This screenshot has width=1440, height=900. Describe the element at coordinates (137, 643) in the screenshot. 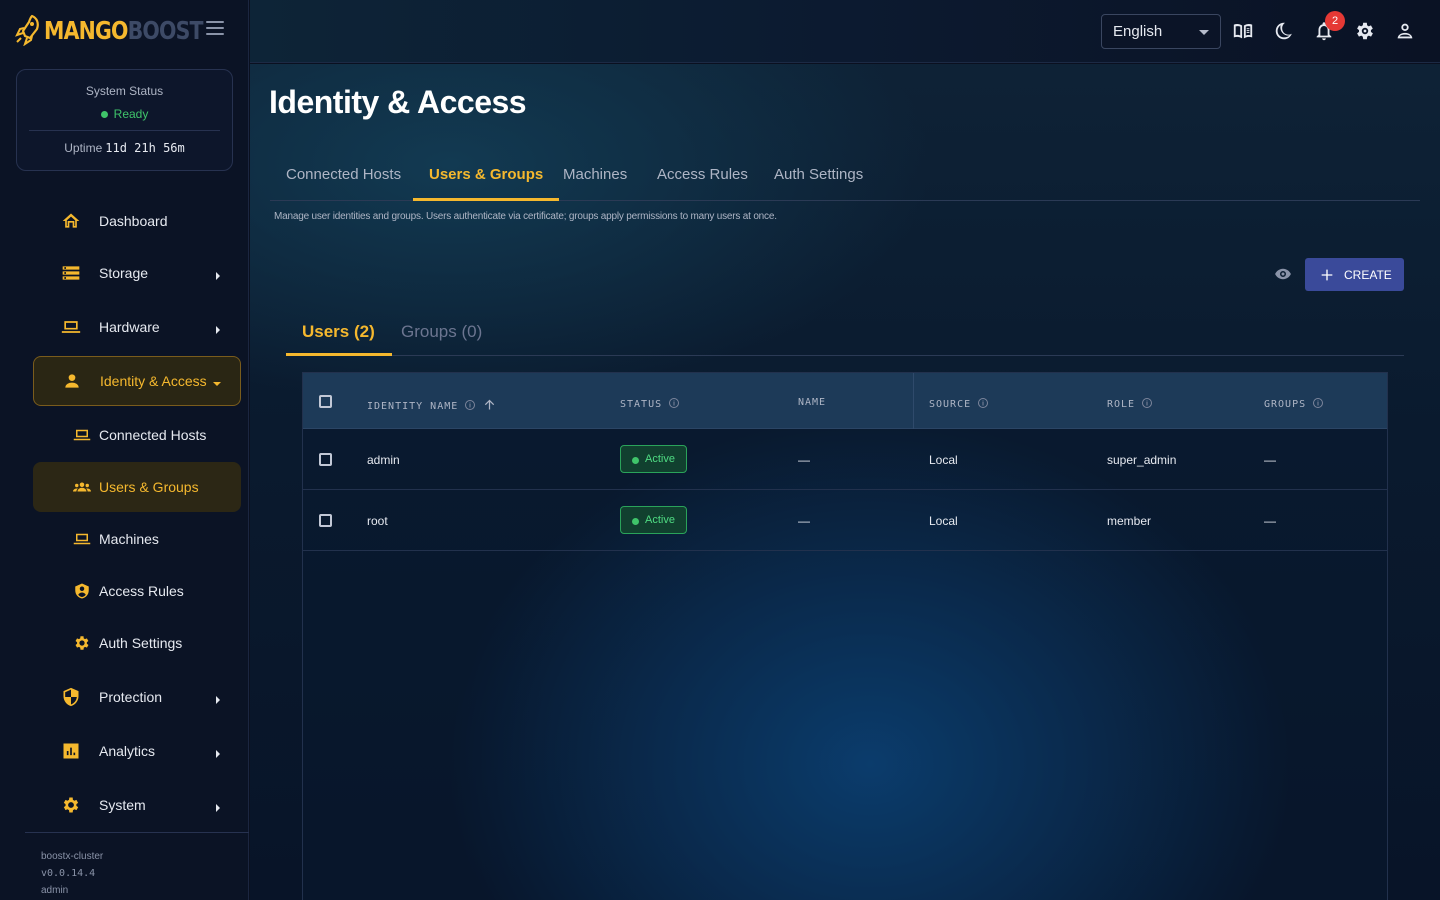

I see `sidebar-item-auth-settings: Auth Settings` at that location.